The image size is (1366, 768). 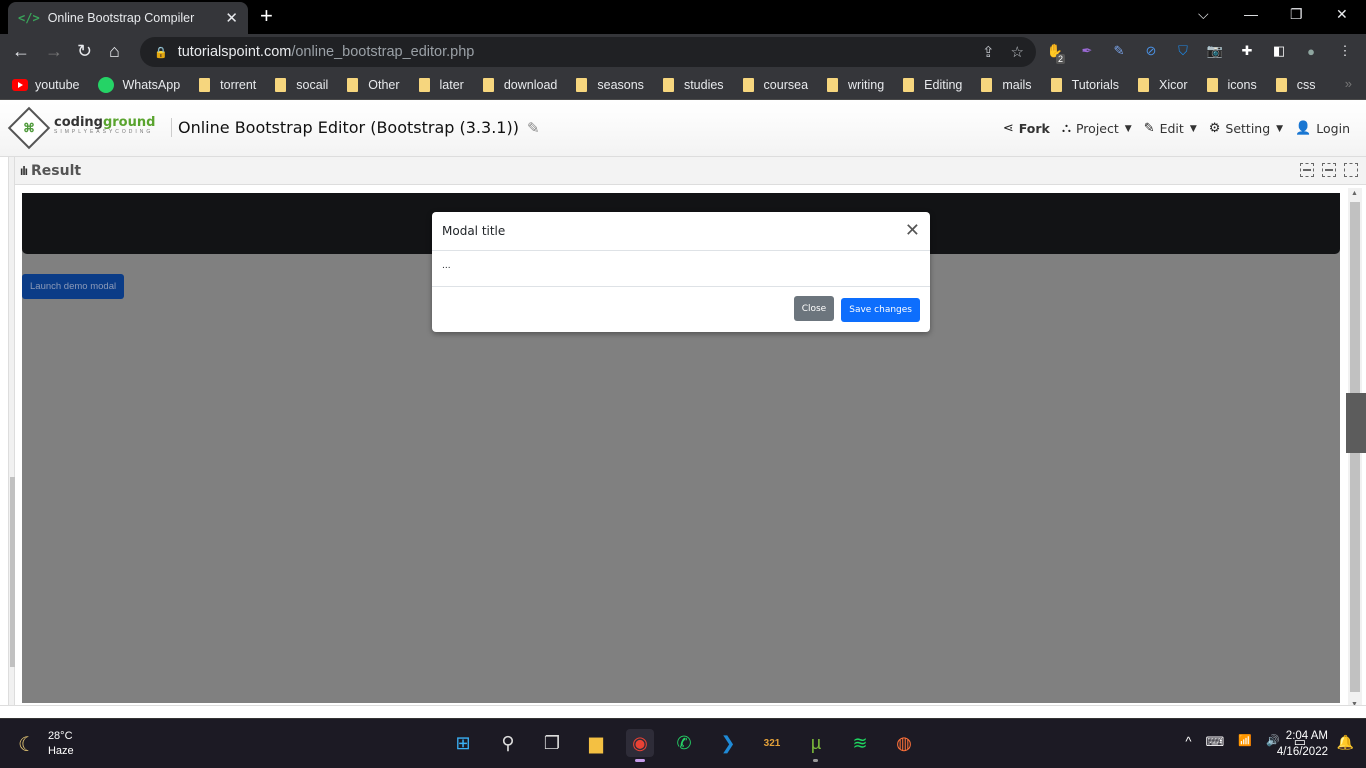 I want to click on chrome-taskbar-icon: ◉, so click(x=640, y=745).